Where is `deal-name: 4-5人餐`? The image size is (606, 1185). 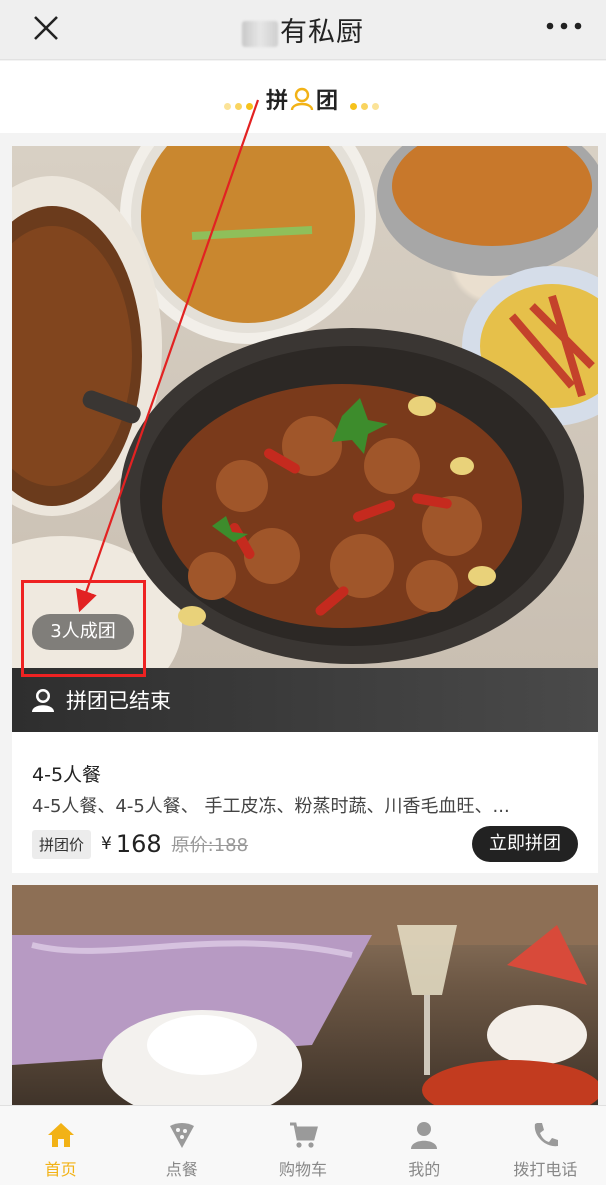
deal-name: 4-5人餐 is located at coordinates (67, 775).